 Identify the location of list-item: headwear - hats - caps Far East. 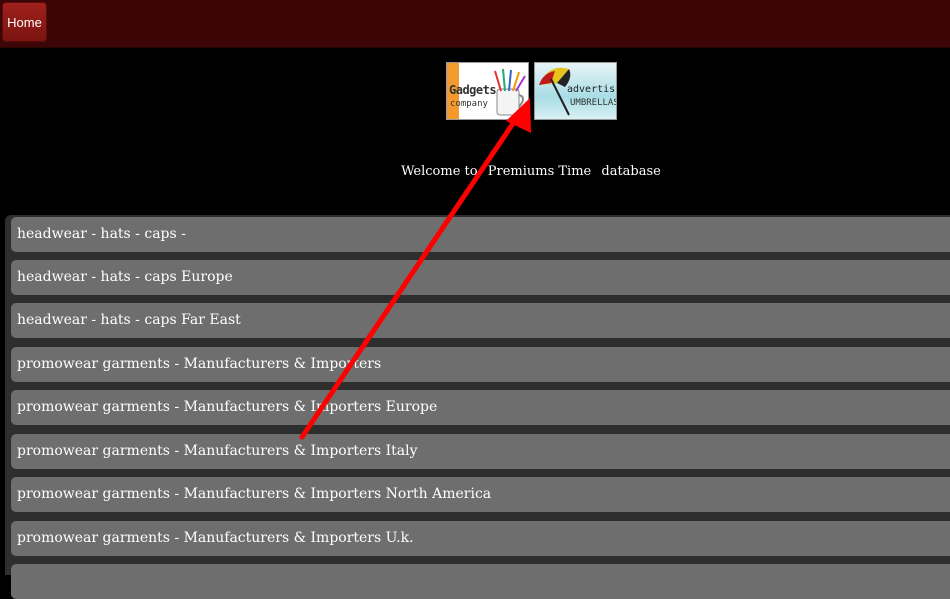
(480, 320).